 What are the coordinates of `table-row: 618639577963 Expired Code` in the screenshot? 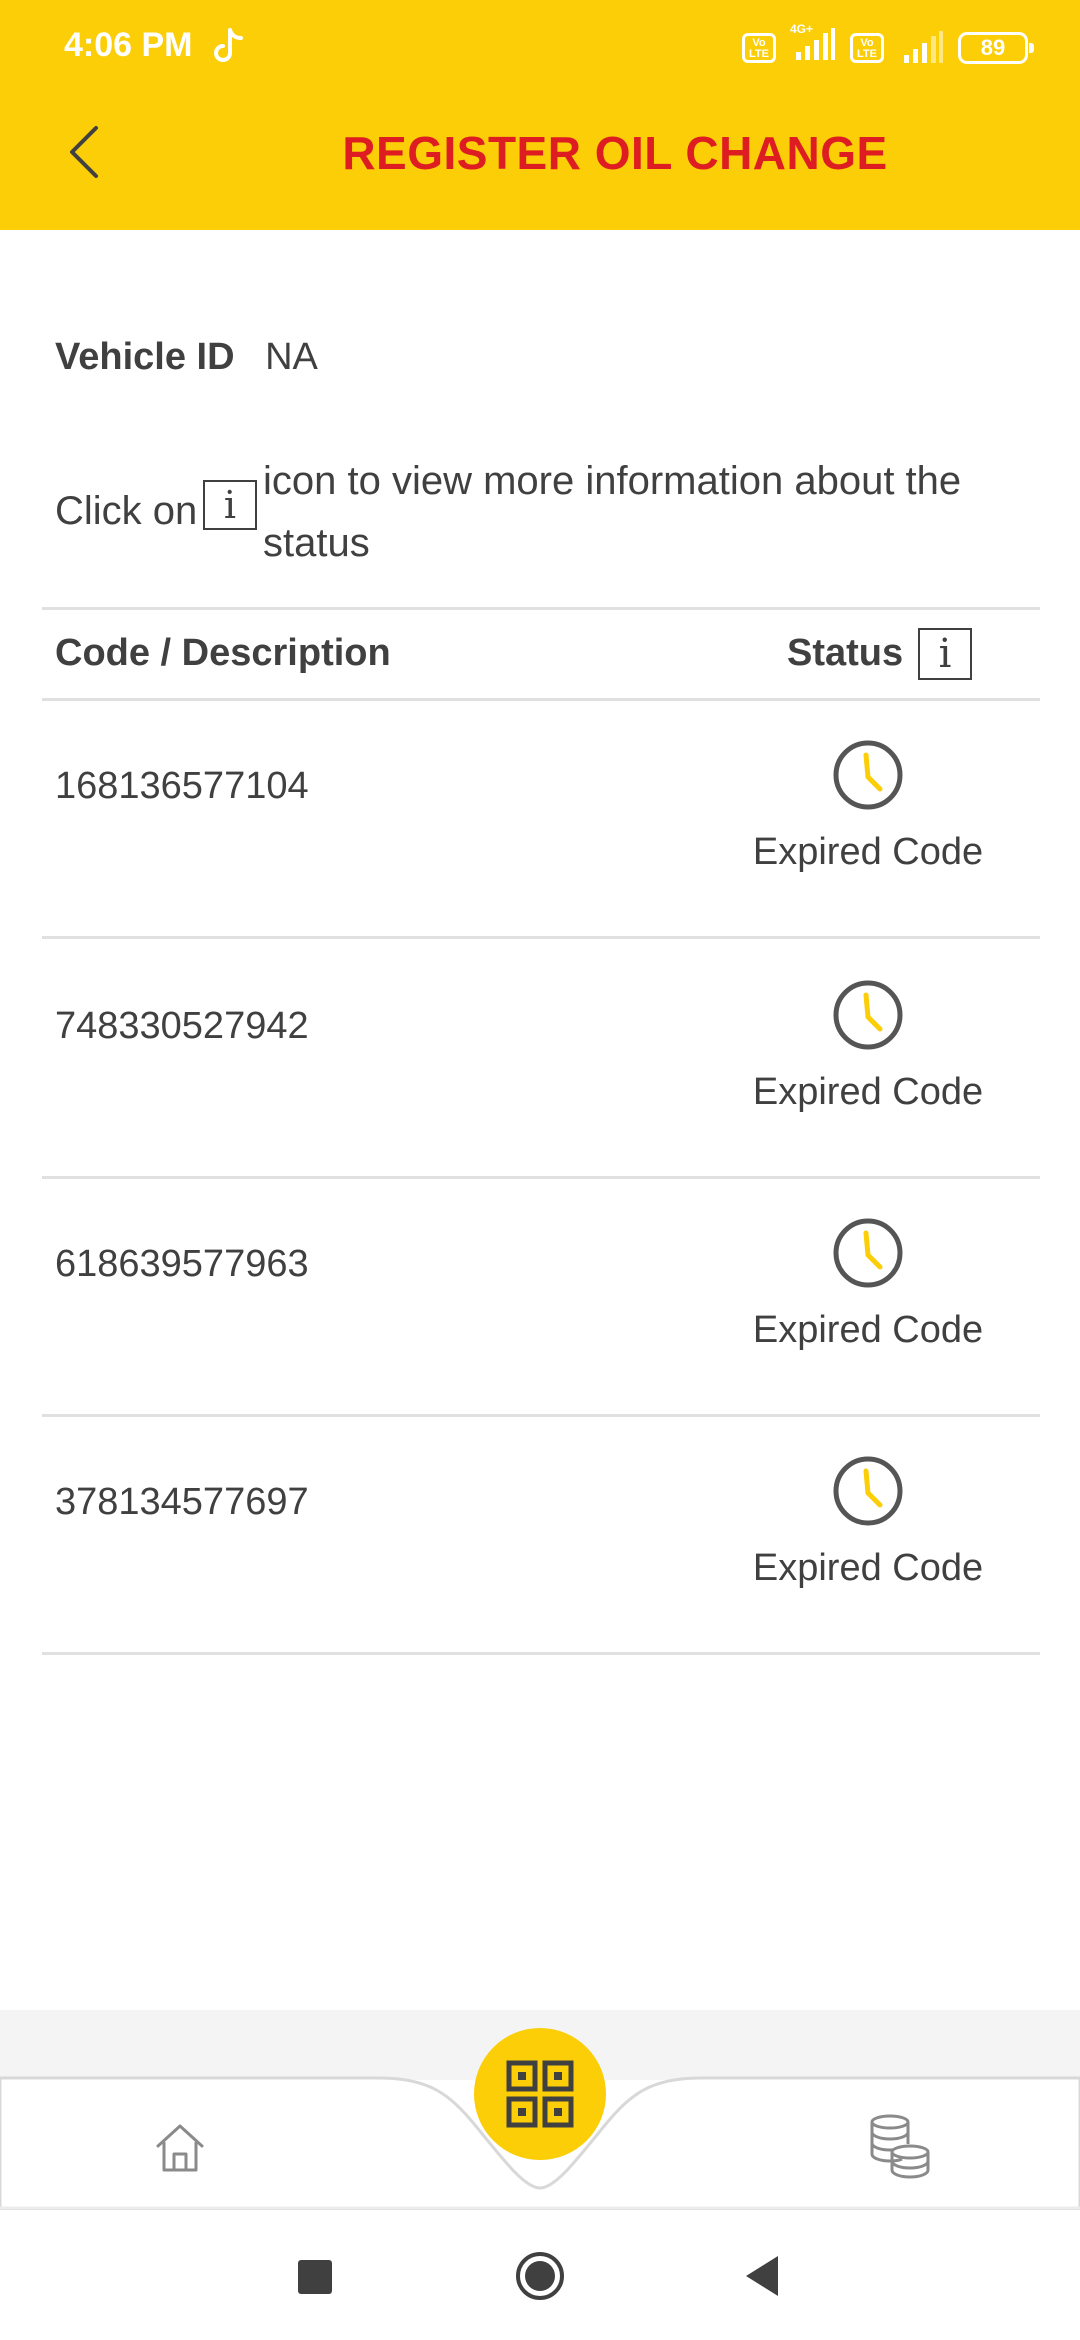 It's located at (541, 1298).